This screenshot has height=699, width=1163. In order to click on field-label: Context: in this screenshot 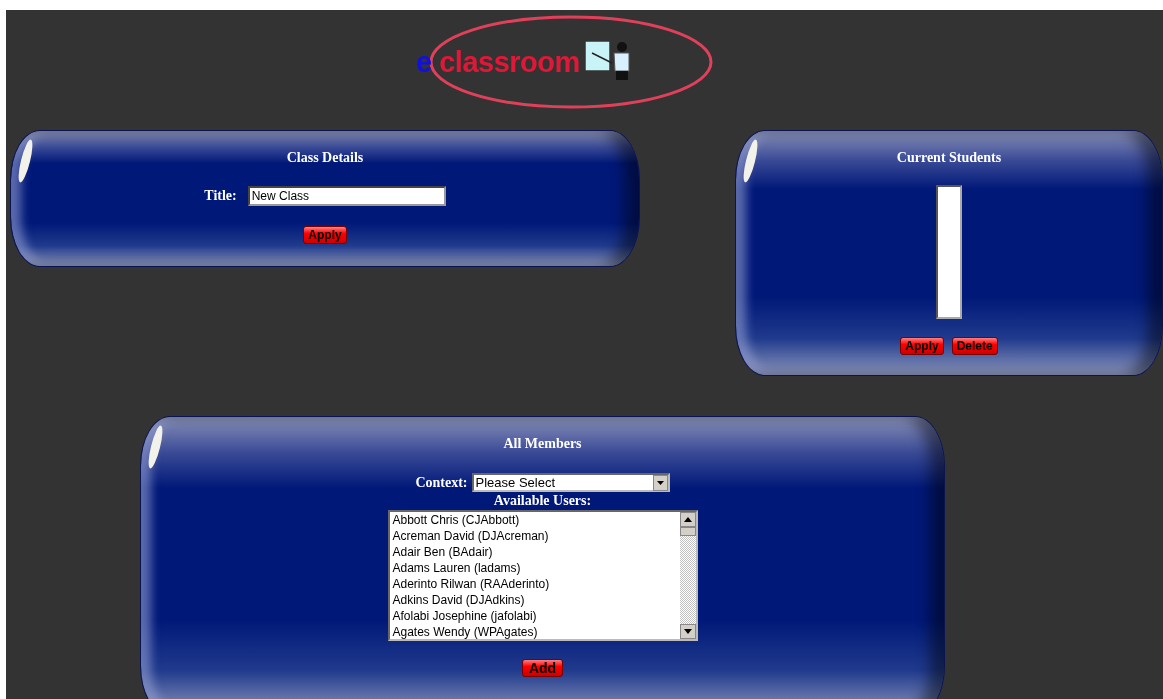, I will do `click(441, 482)`.